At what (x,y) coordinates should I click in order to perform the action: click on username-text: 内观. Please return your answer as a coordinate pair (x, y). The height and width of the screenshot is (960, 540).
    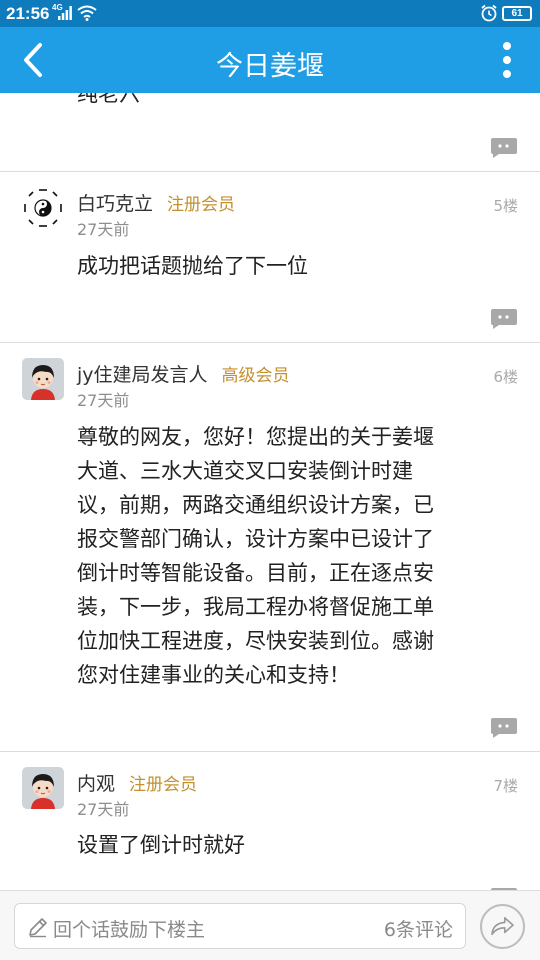
    Looking at the image, I should click on (96, 784).